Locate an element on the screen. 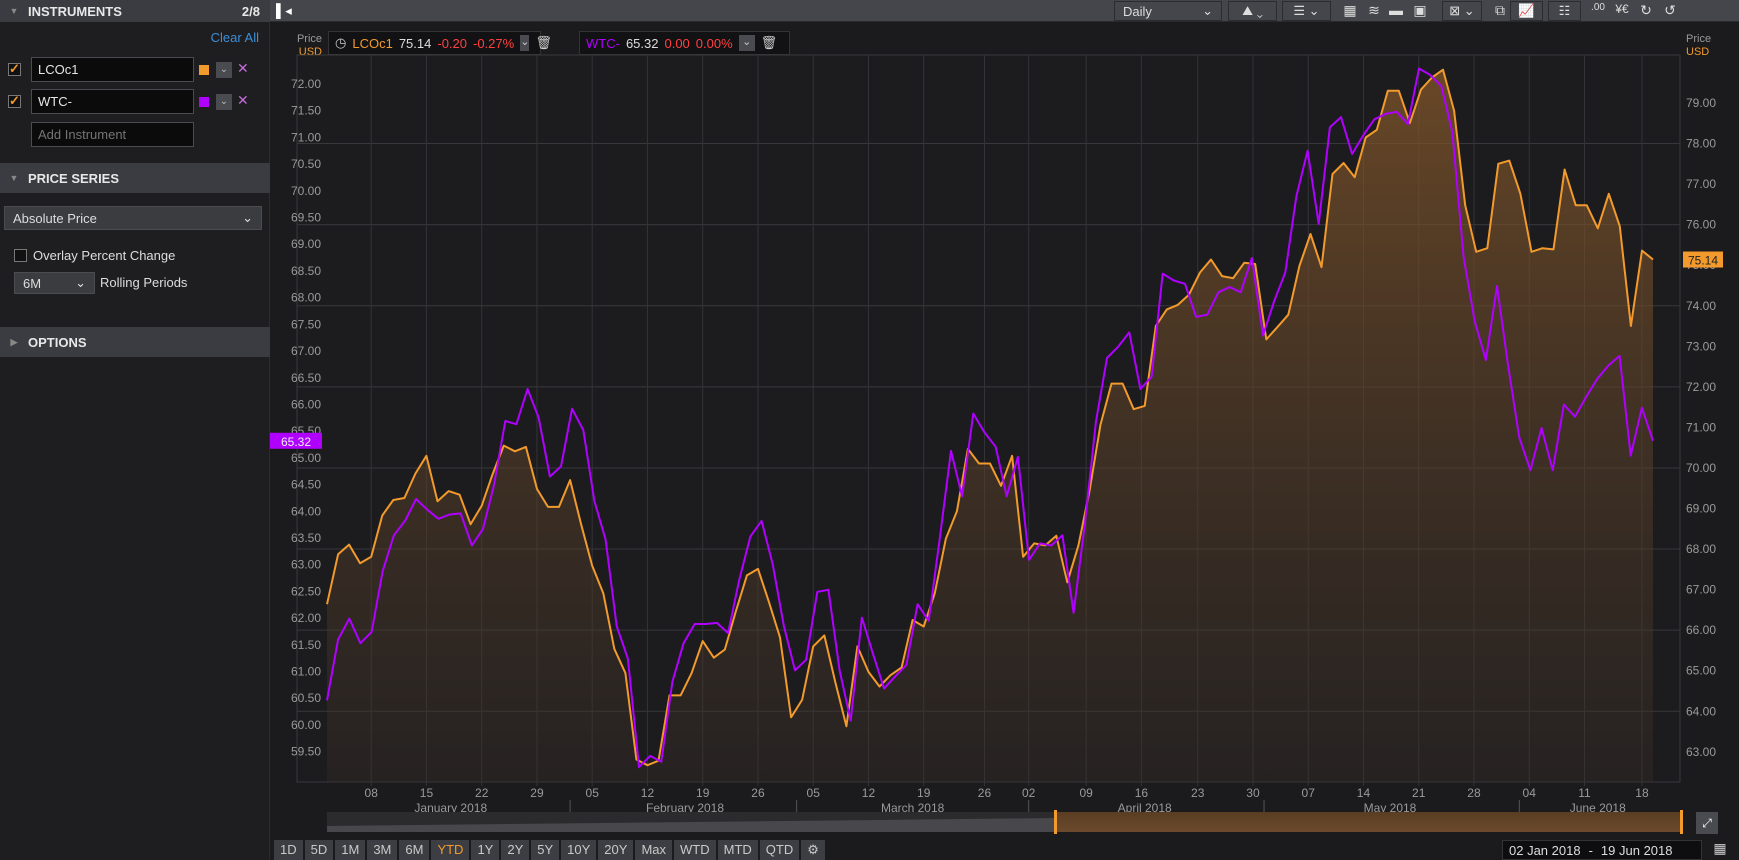 The image size is (1739, 860). right-axis-tick: 72.00 is located at coordinates (1701, 387).